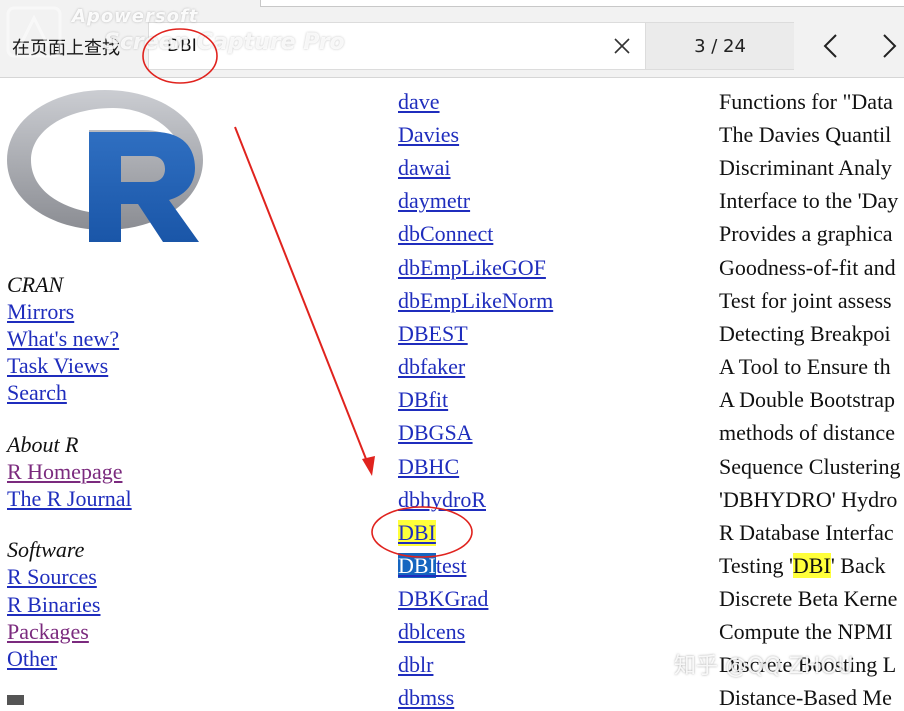 The width and height of the screenshot is (904, 711). I want to click on package-description: Detecting Breakpoi, so click(805, 333).